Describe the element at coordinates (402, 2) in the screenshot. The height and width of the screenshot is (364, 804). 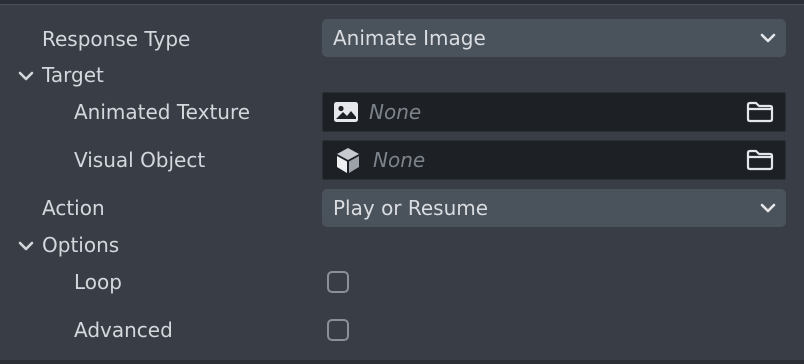
I see `top-divider` at that location.